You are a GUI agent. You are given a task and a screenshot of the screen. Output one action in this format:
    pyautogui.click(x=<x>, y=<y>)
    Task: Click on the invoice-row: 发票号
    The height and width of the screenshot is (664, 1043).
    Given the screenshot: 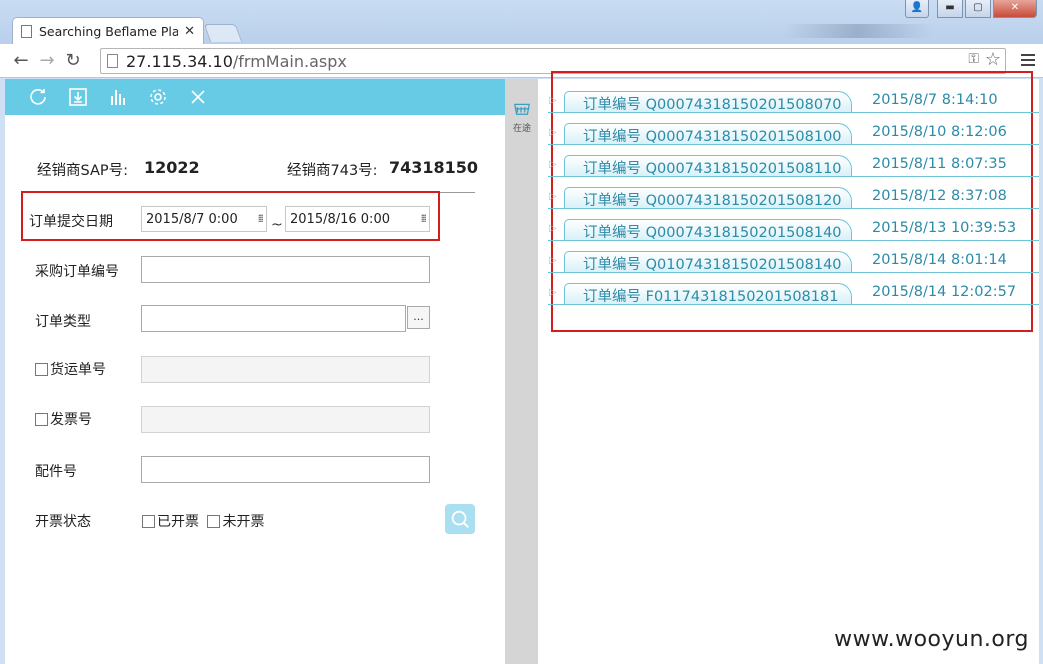 What is the action you would take?
    pyautogui.click(x=63, y=419)
    